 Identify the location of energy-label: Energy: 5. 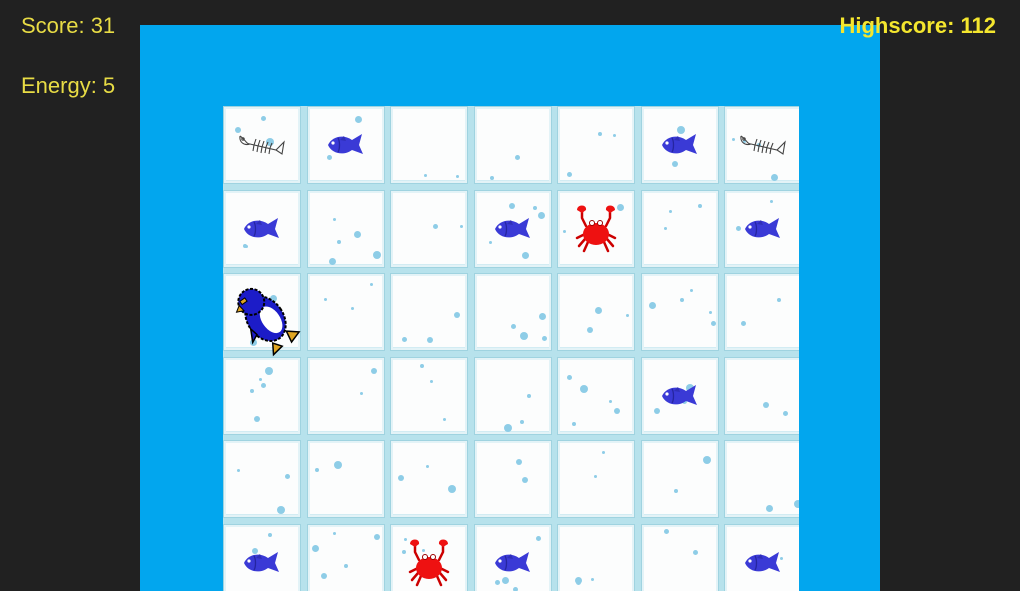
(68, 85).